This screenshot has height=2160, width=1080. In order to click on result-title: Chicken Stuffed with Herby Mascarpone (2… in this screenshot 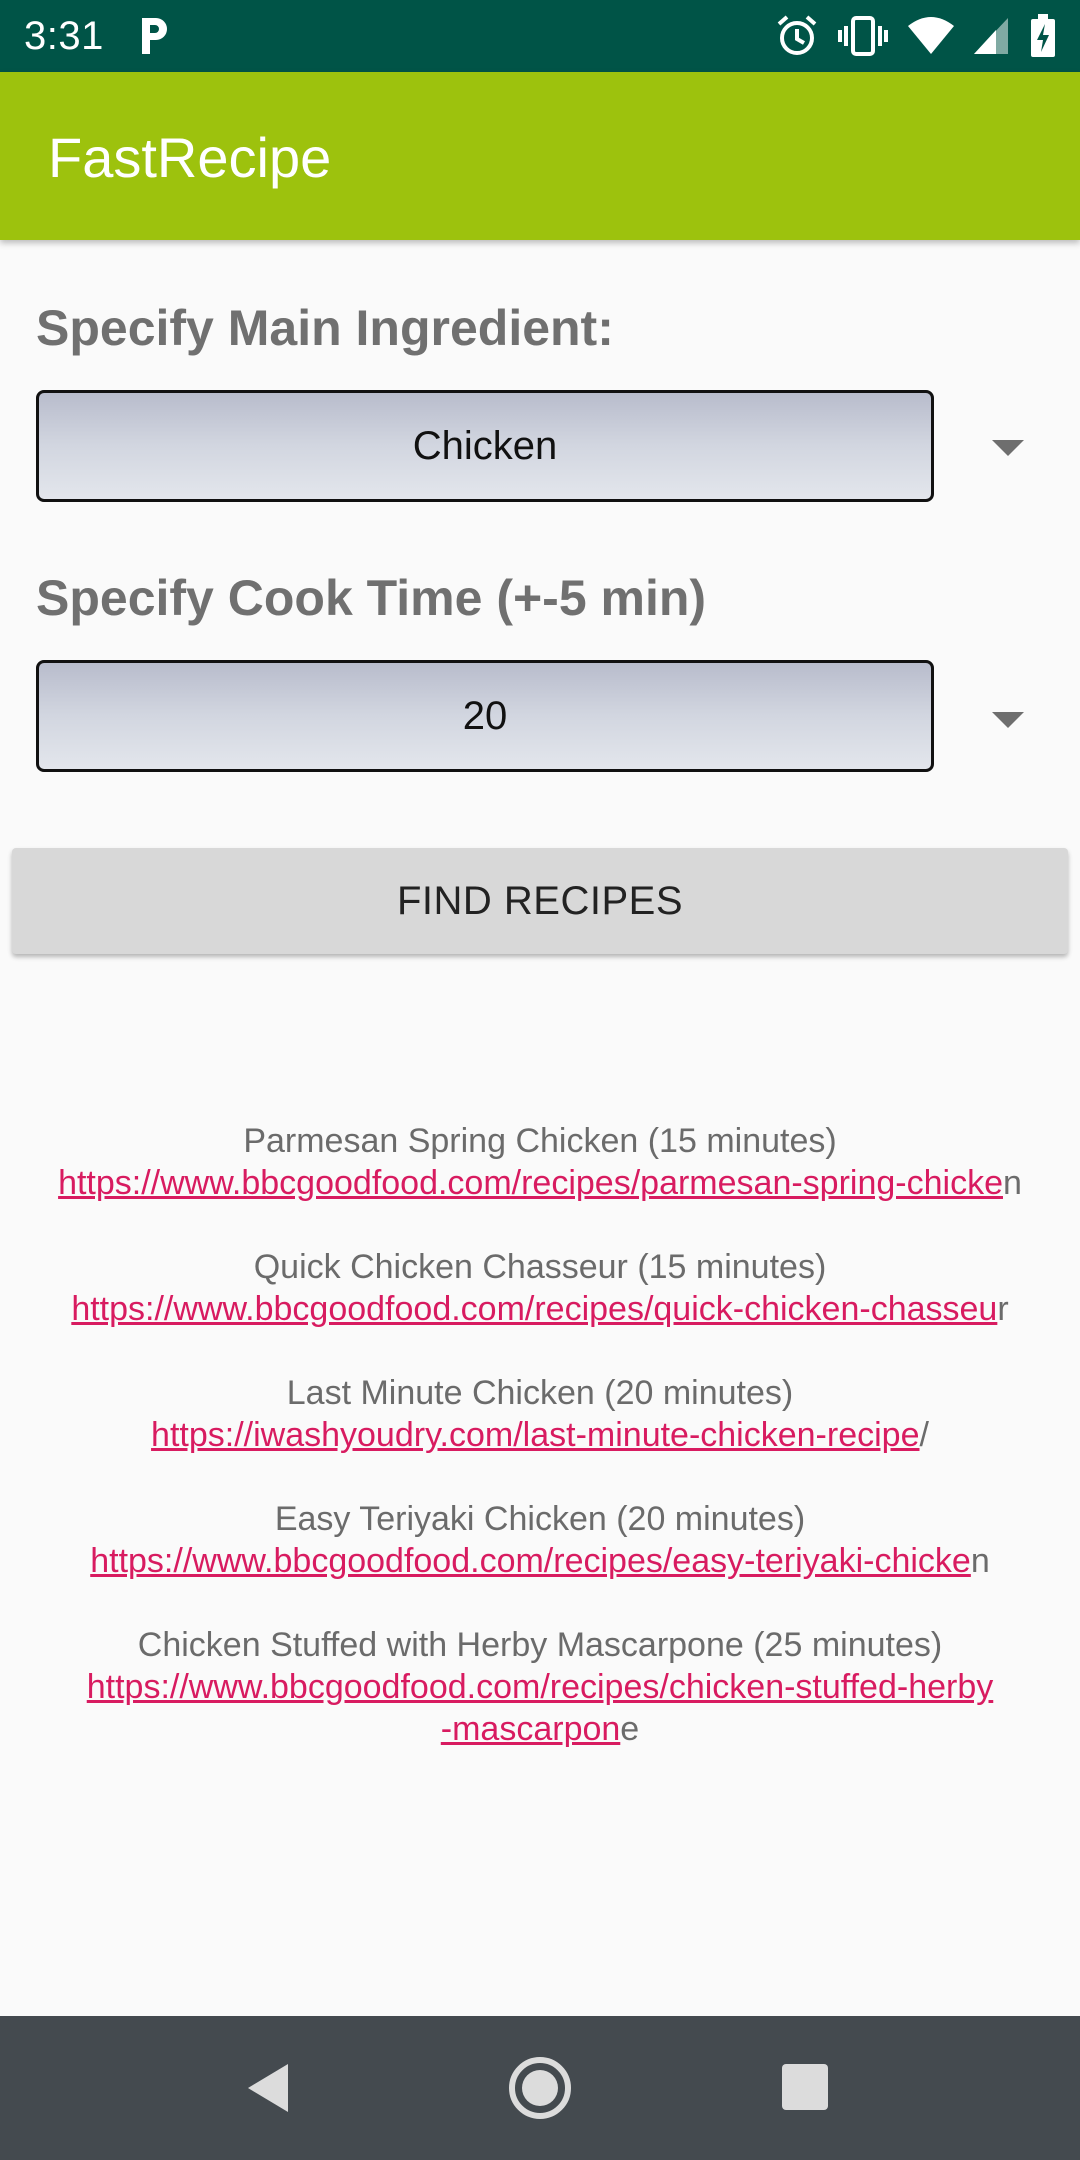, I will do `click(540, 1645)`.